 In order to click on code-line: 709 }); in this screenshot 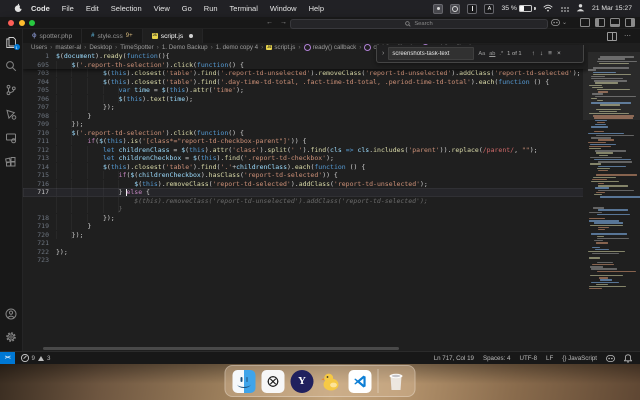, I will do `click(305, 124)`.